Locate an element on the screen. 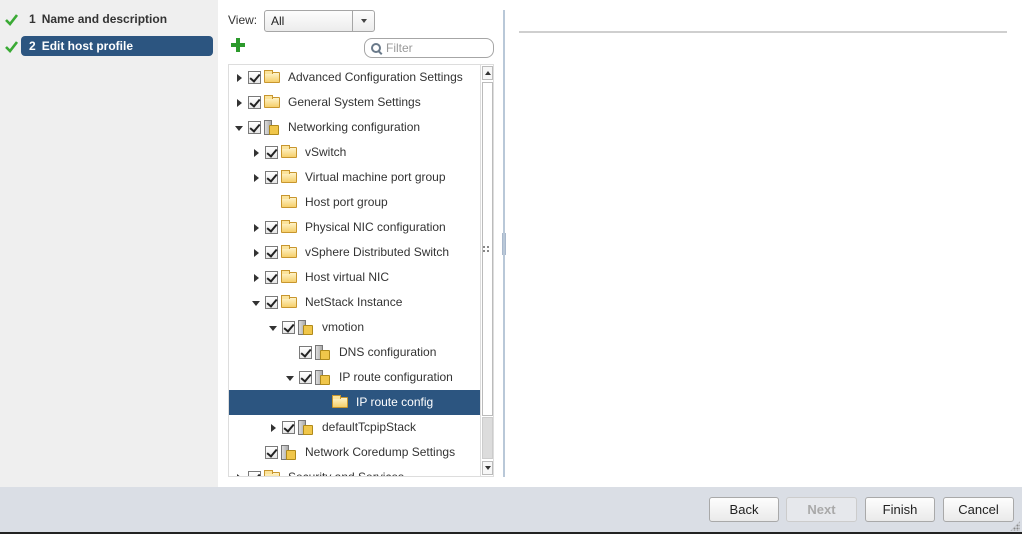  step-name-and-description: 1 Name and description is located at coordinates (106, 19).